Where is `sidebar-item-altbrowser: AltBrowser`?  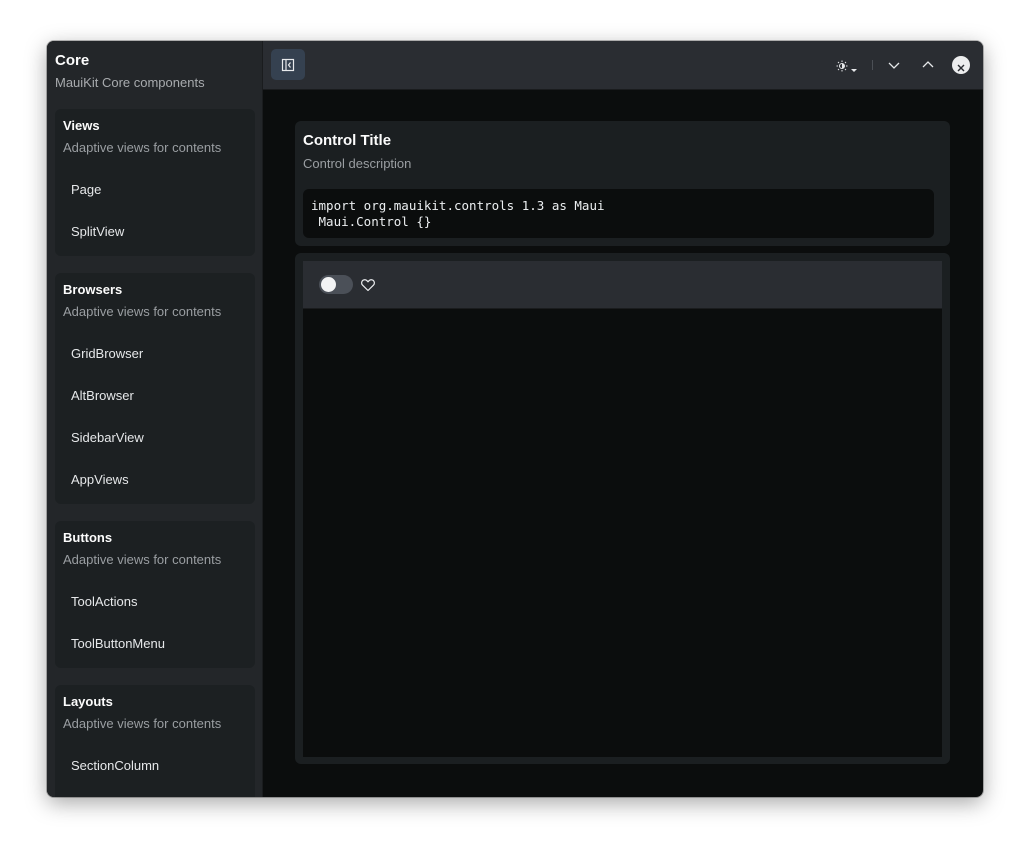 sidebar-item-altbrowser: AltBrowser is located at coordinates (155, 396).